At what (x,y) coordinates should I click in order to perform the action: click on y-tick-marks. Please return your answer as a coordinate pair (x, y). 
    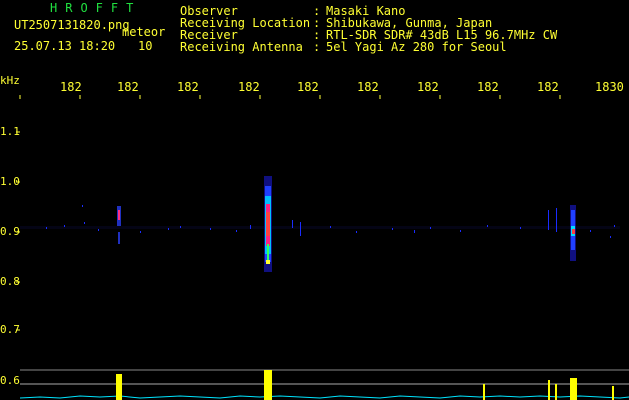
    Looking at the image, I should click on (18, 231).